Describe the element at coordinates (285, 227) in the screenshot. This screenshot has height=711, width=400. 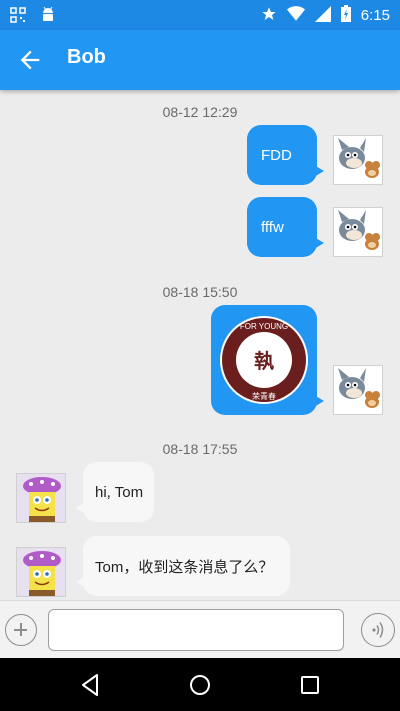
I see `outgoing-message-bubble: fffw` at that location.